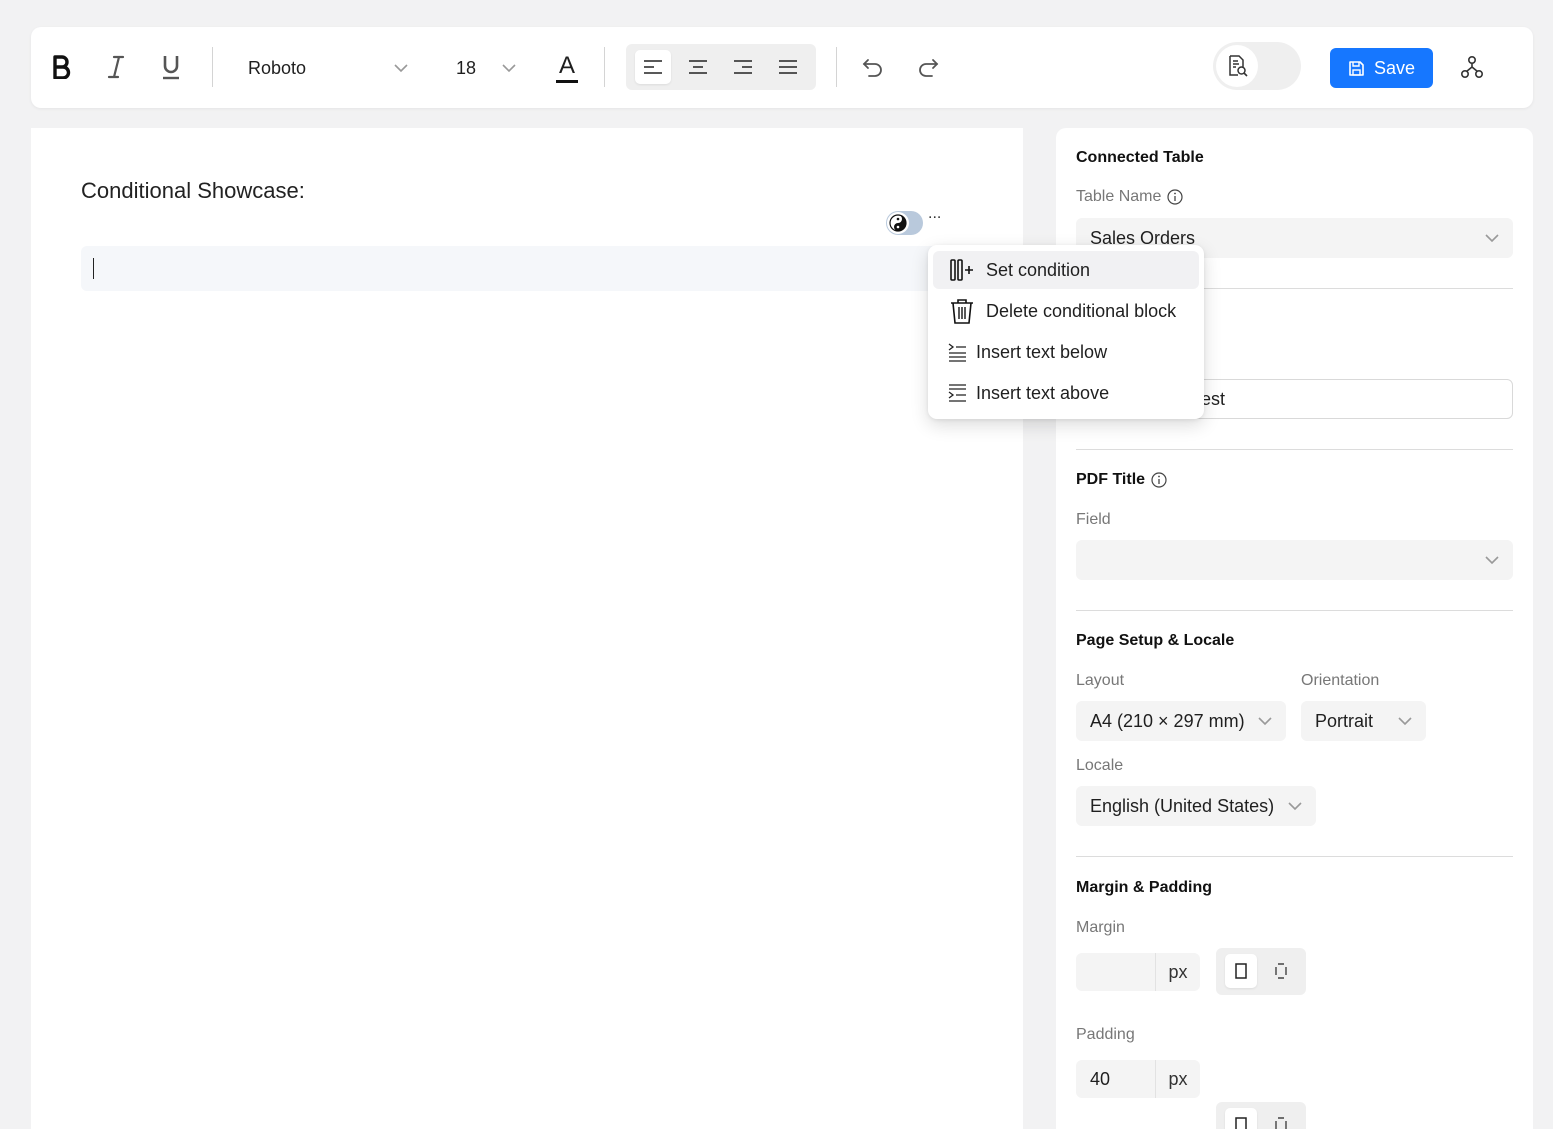 This screenshot has width=1553, height=1129. I want to click on undo-button, so click(873, 67).